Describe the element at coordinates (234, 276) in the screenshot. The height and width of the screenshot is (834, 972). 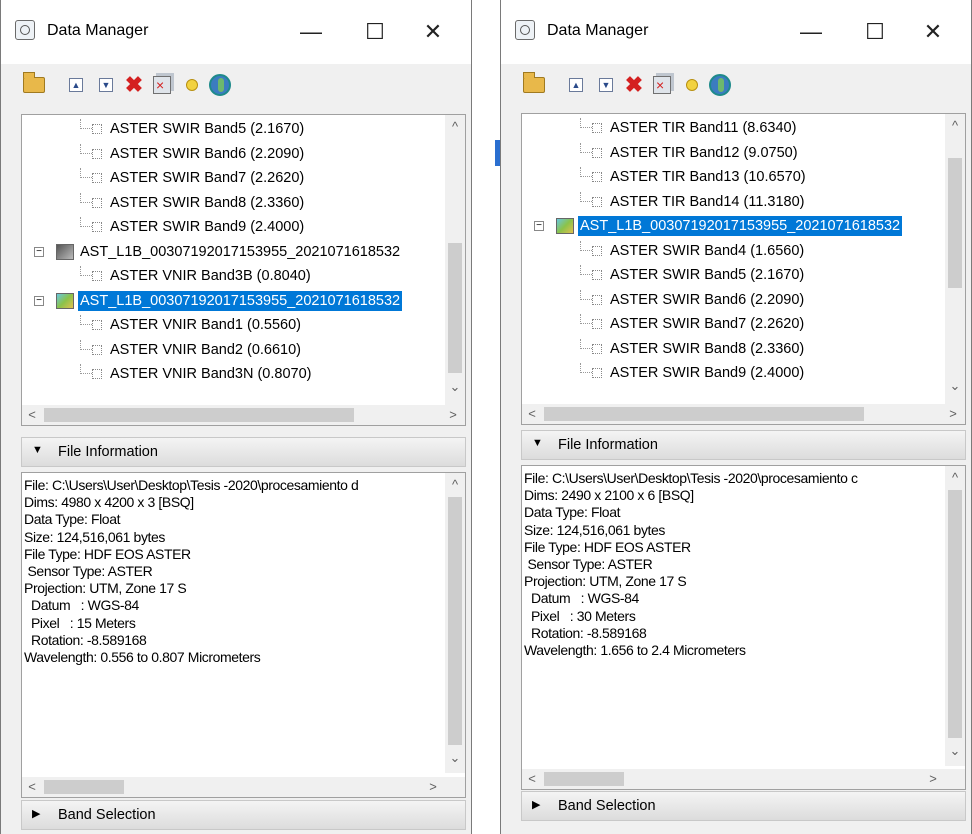
I see `tree-band-node: ASTER VNIR Band3B (0.8040)` at that location.